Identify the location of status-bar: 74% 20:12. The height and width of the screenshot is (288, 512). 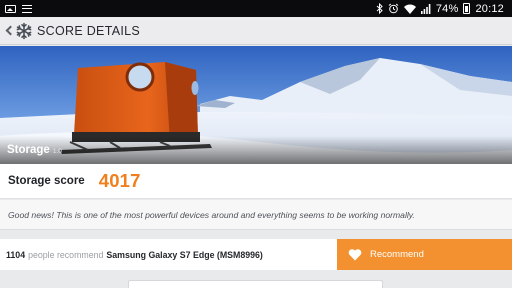
(256, 8).